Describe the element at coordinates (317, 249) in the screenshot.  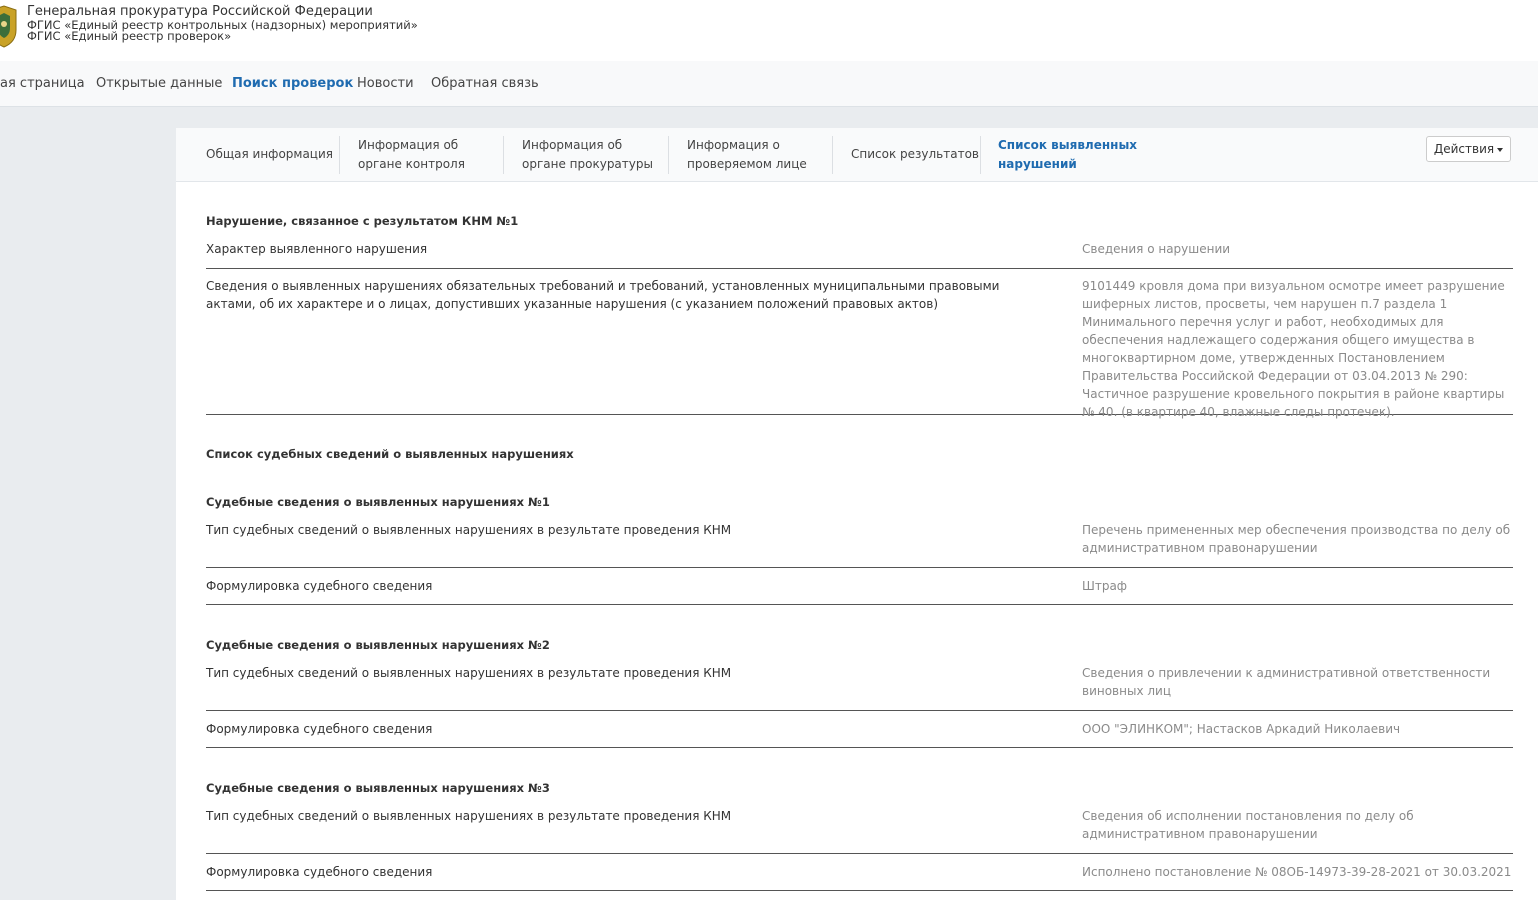
I see `field-label: Характер выявленного нарушения` at that location.